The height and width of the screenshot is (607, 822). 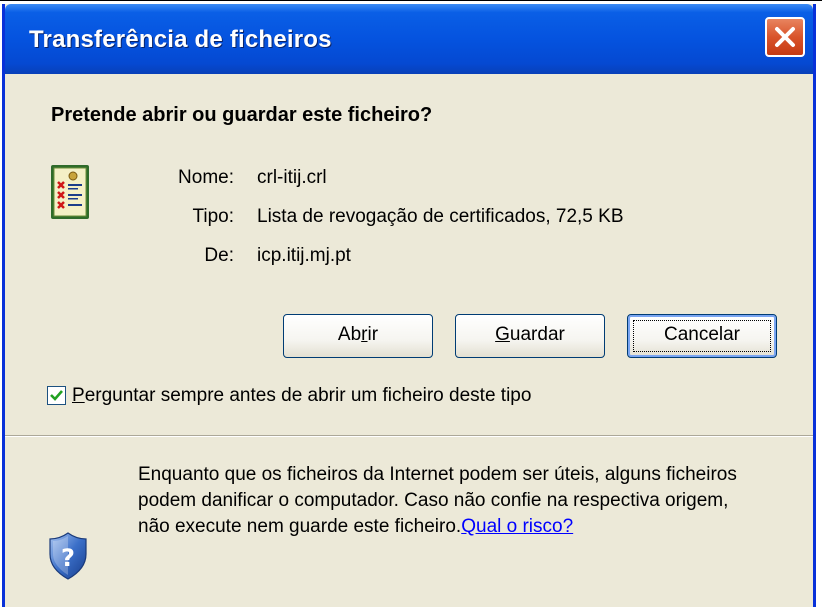 What do you see at coordinates (411, 0) in the screenshot?
I see `top-border-line` at bounding box center [411, 0].